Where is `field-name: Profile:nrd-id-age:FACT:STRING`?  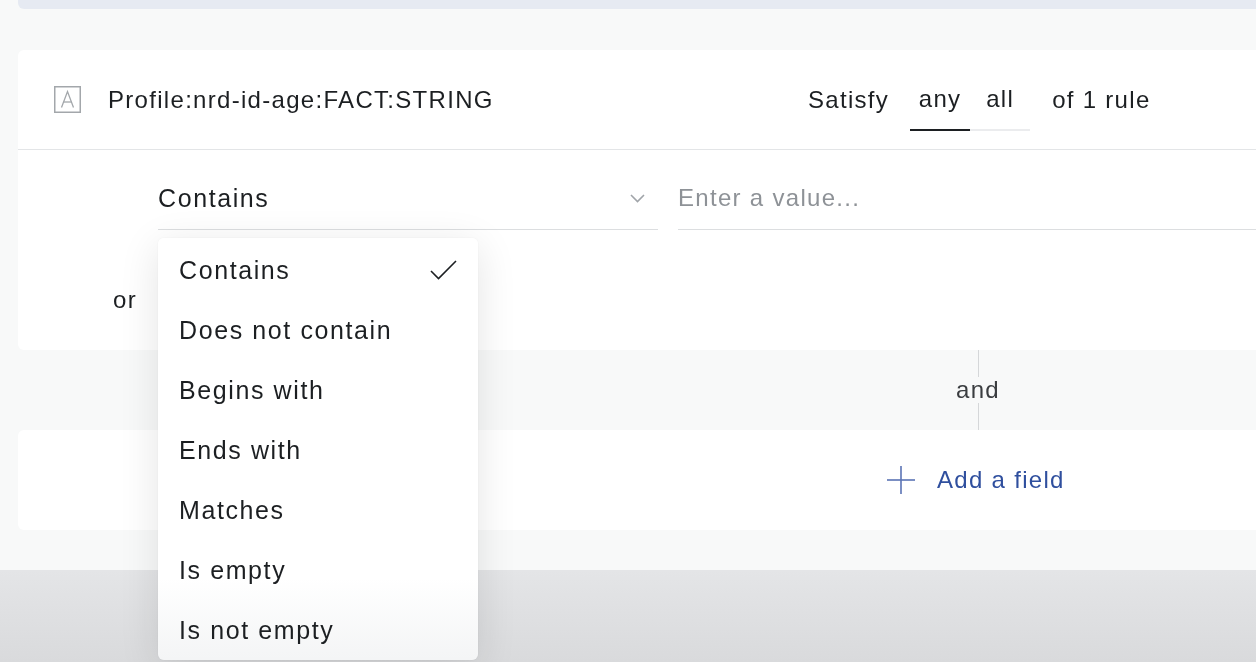
field-name: Profile:nrd-id-age:FACT:STRING is located at coordinates (301, 99).